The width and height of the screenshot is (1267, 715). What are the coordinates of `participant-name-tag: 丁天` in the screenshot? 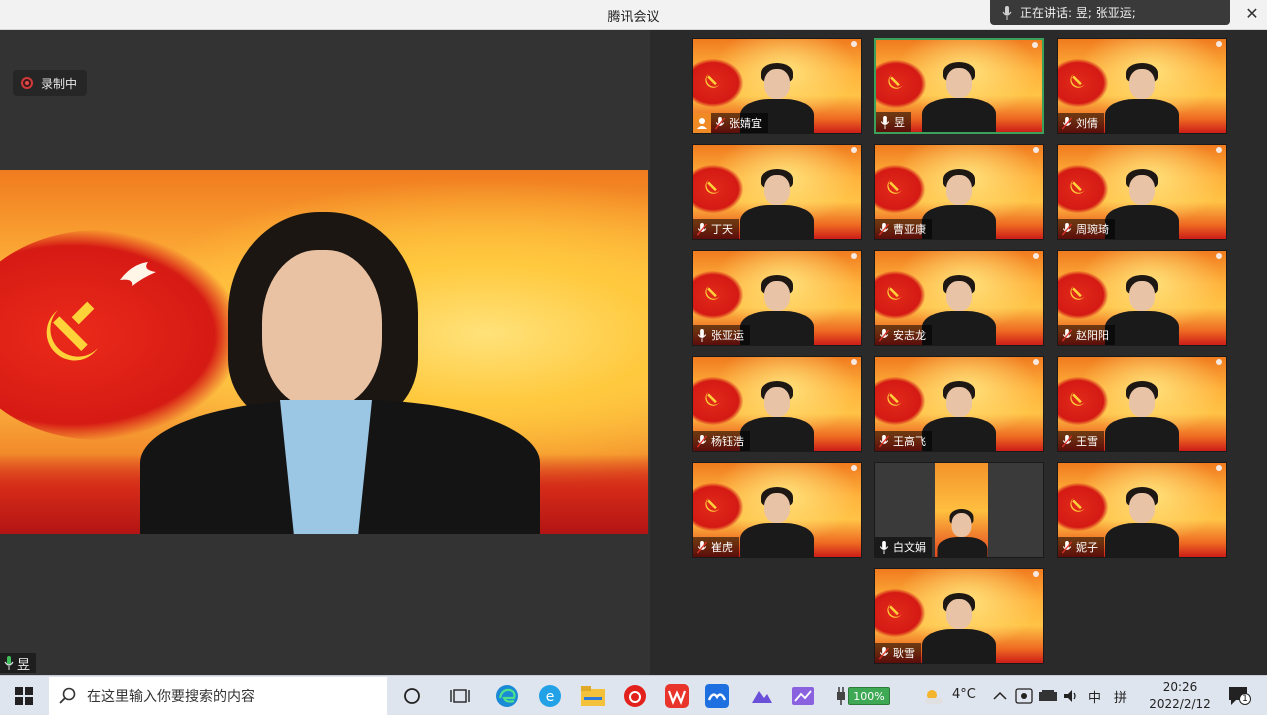 It's located at (716, 229).